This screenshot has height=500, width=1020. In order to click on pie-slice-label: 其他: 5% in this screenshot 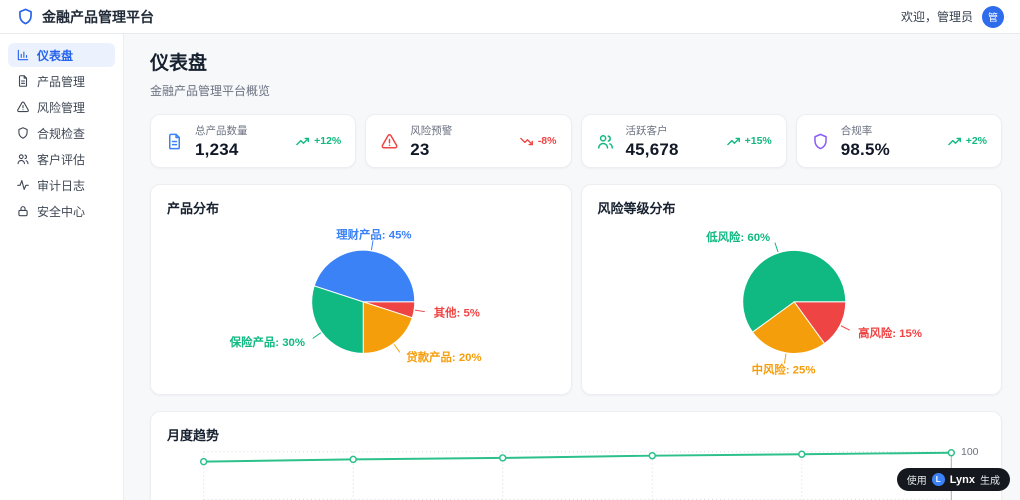, I will do `click(457, 313)`.